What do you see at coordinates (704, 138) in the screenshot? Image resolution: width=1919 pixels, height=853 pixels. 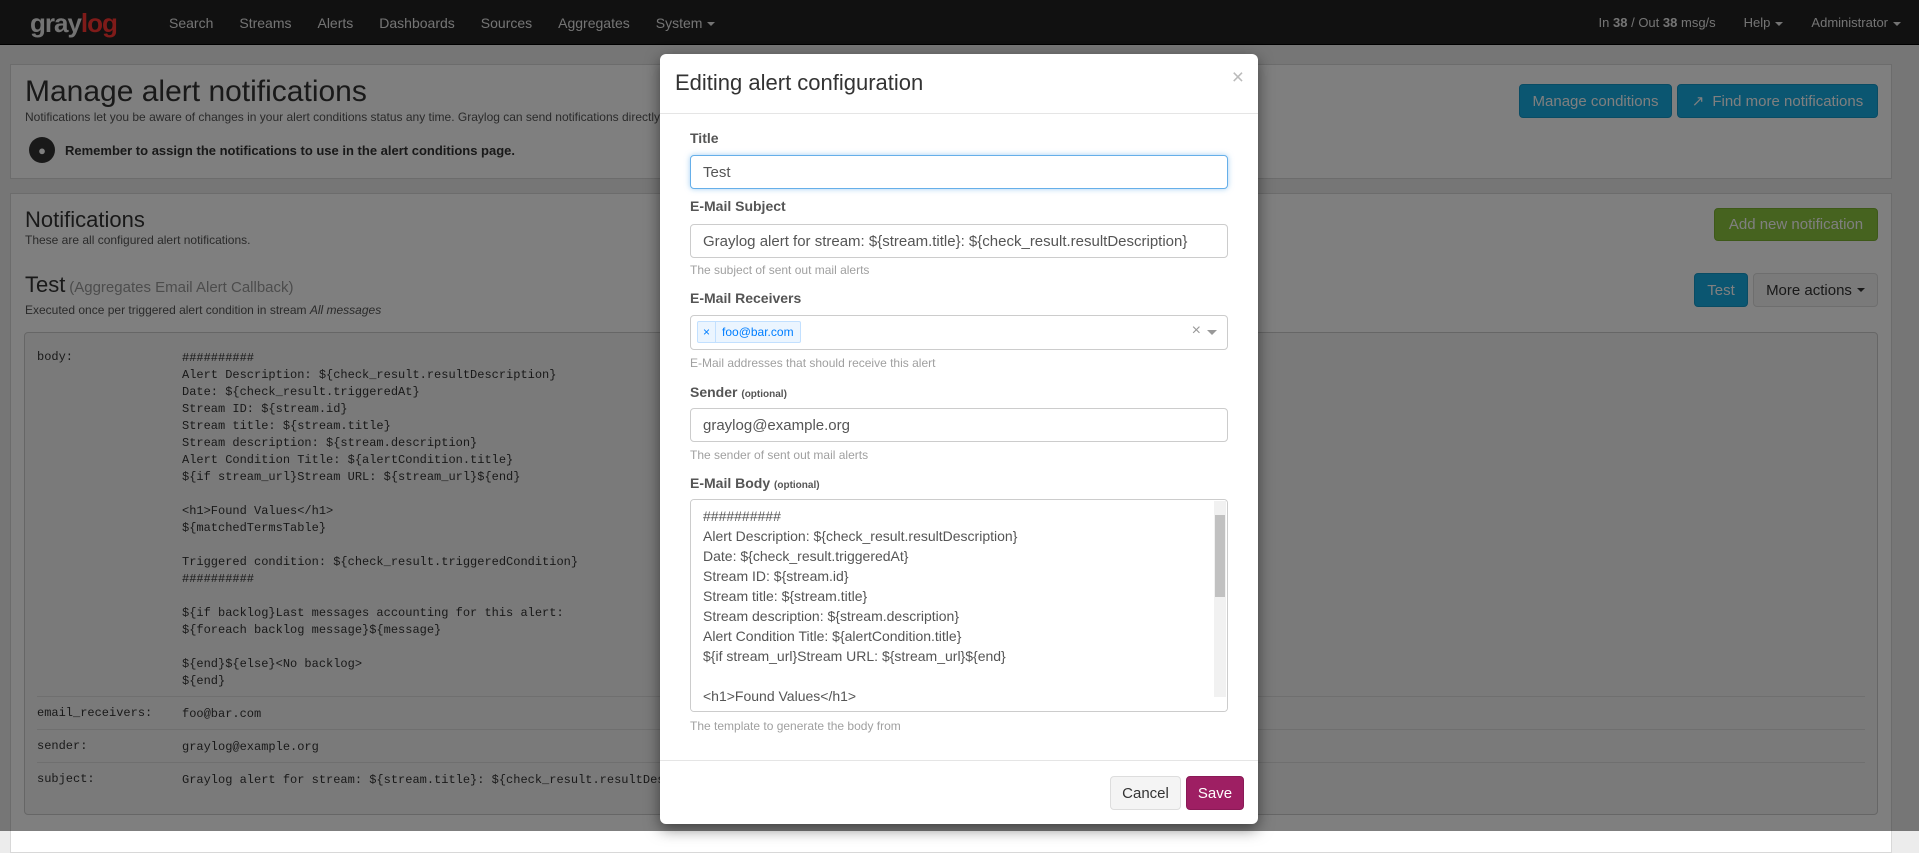 I see `title-label: Title` at bounding box center [704, 138].